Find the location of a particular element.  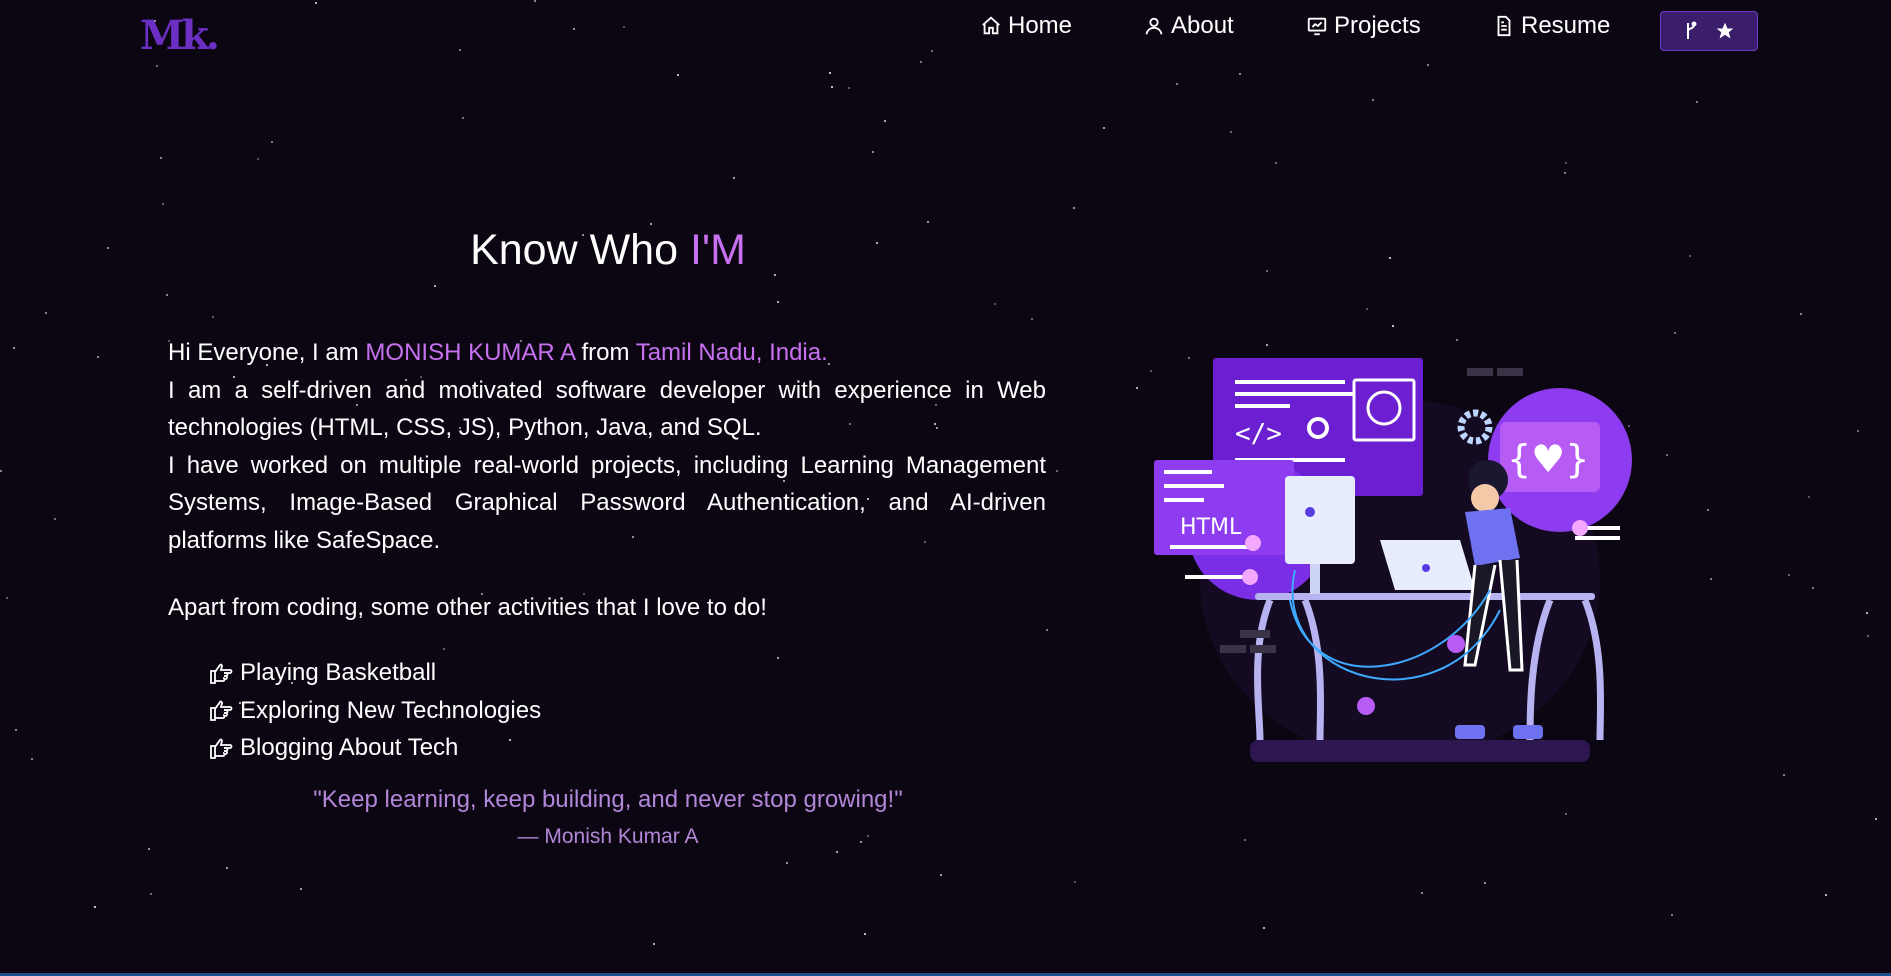

list-item: Playing Basketball is located at coordinates (374, 673).